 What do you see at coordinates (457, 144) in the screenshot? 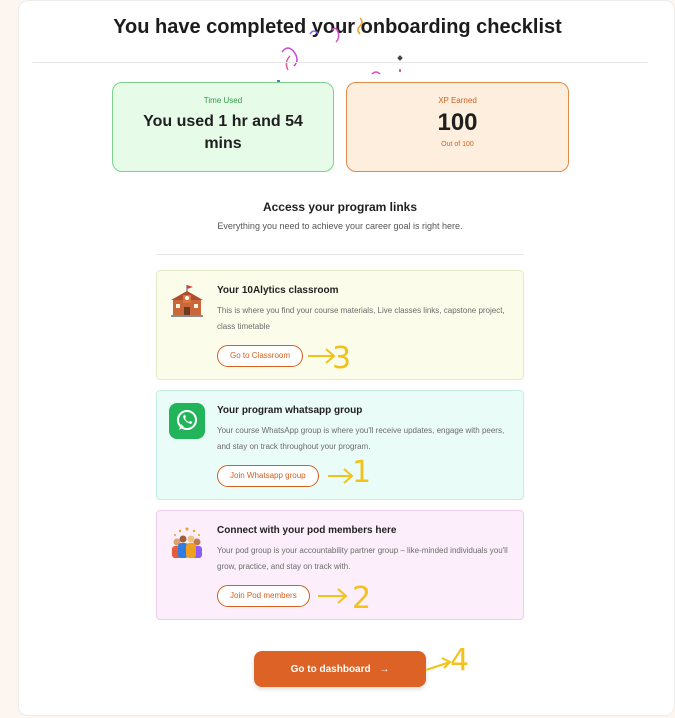
I see `xp-earned-total: Out of 100` at bounding box center [457, 144].